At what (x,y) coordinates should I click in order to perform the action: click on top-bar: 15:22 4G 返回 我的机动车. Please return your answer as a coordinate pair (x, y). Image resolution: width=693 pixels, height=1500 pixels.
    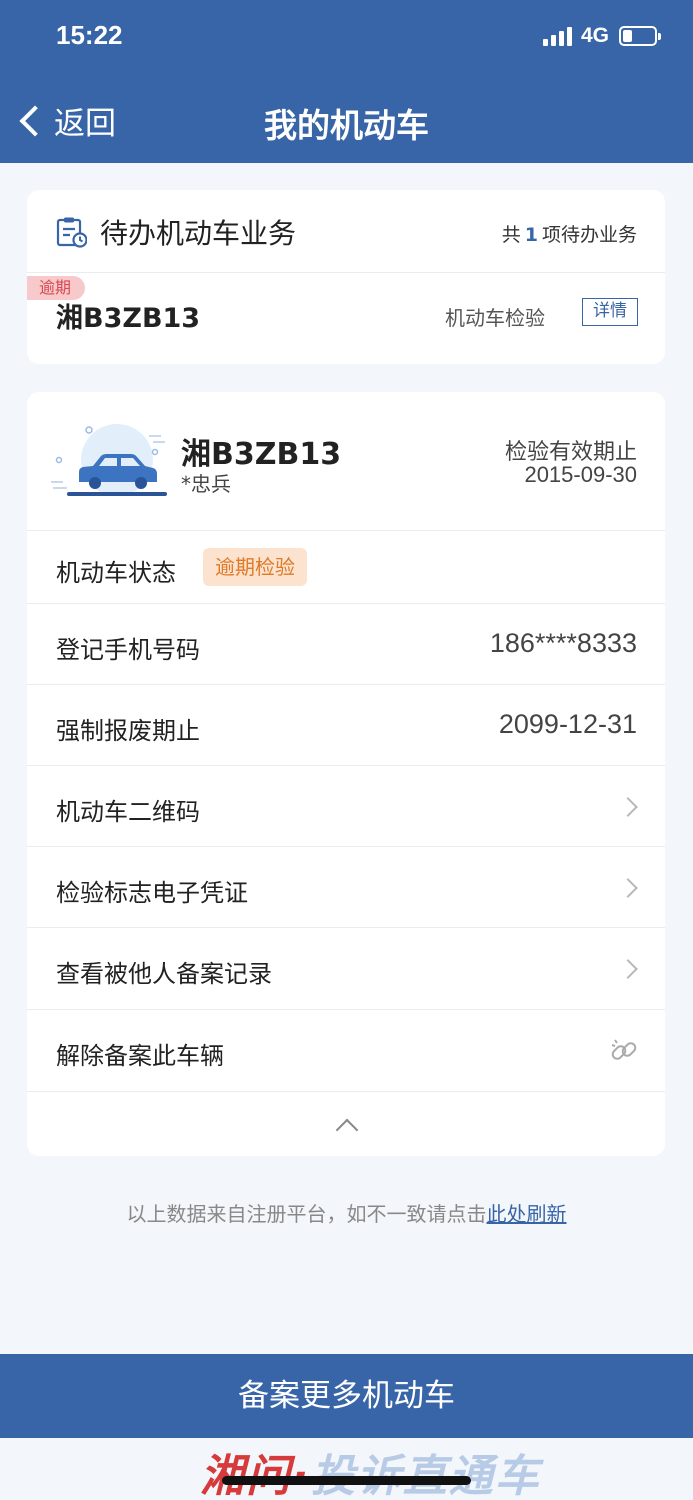
    Looking at the image, I should click on (346, 81).